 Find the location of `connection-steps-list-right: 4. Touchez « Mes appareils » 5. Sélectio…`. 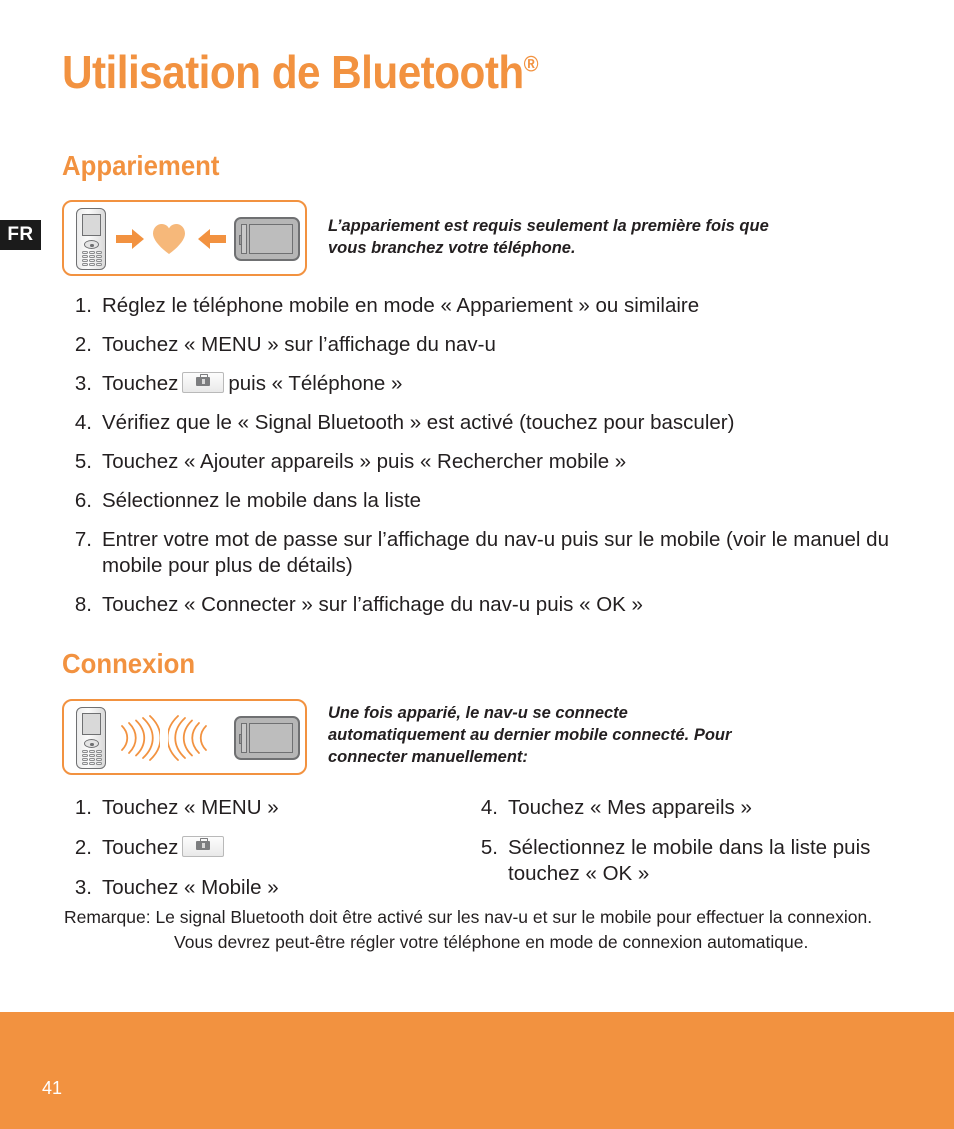

connection-steps-list-right: 4. Touchez « Mes appareils » 5. Sélectio… is located at coordinates (678, 848).